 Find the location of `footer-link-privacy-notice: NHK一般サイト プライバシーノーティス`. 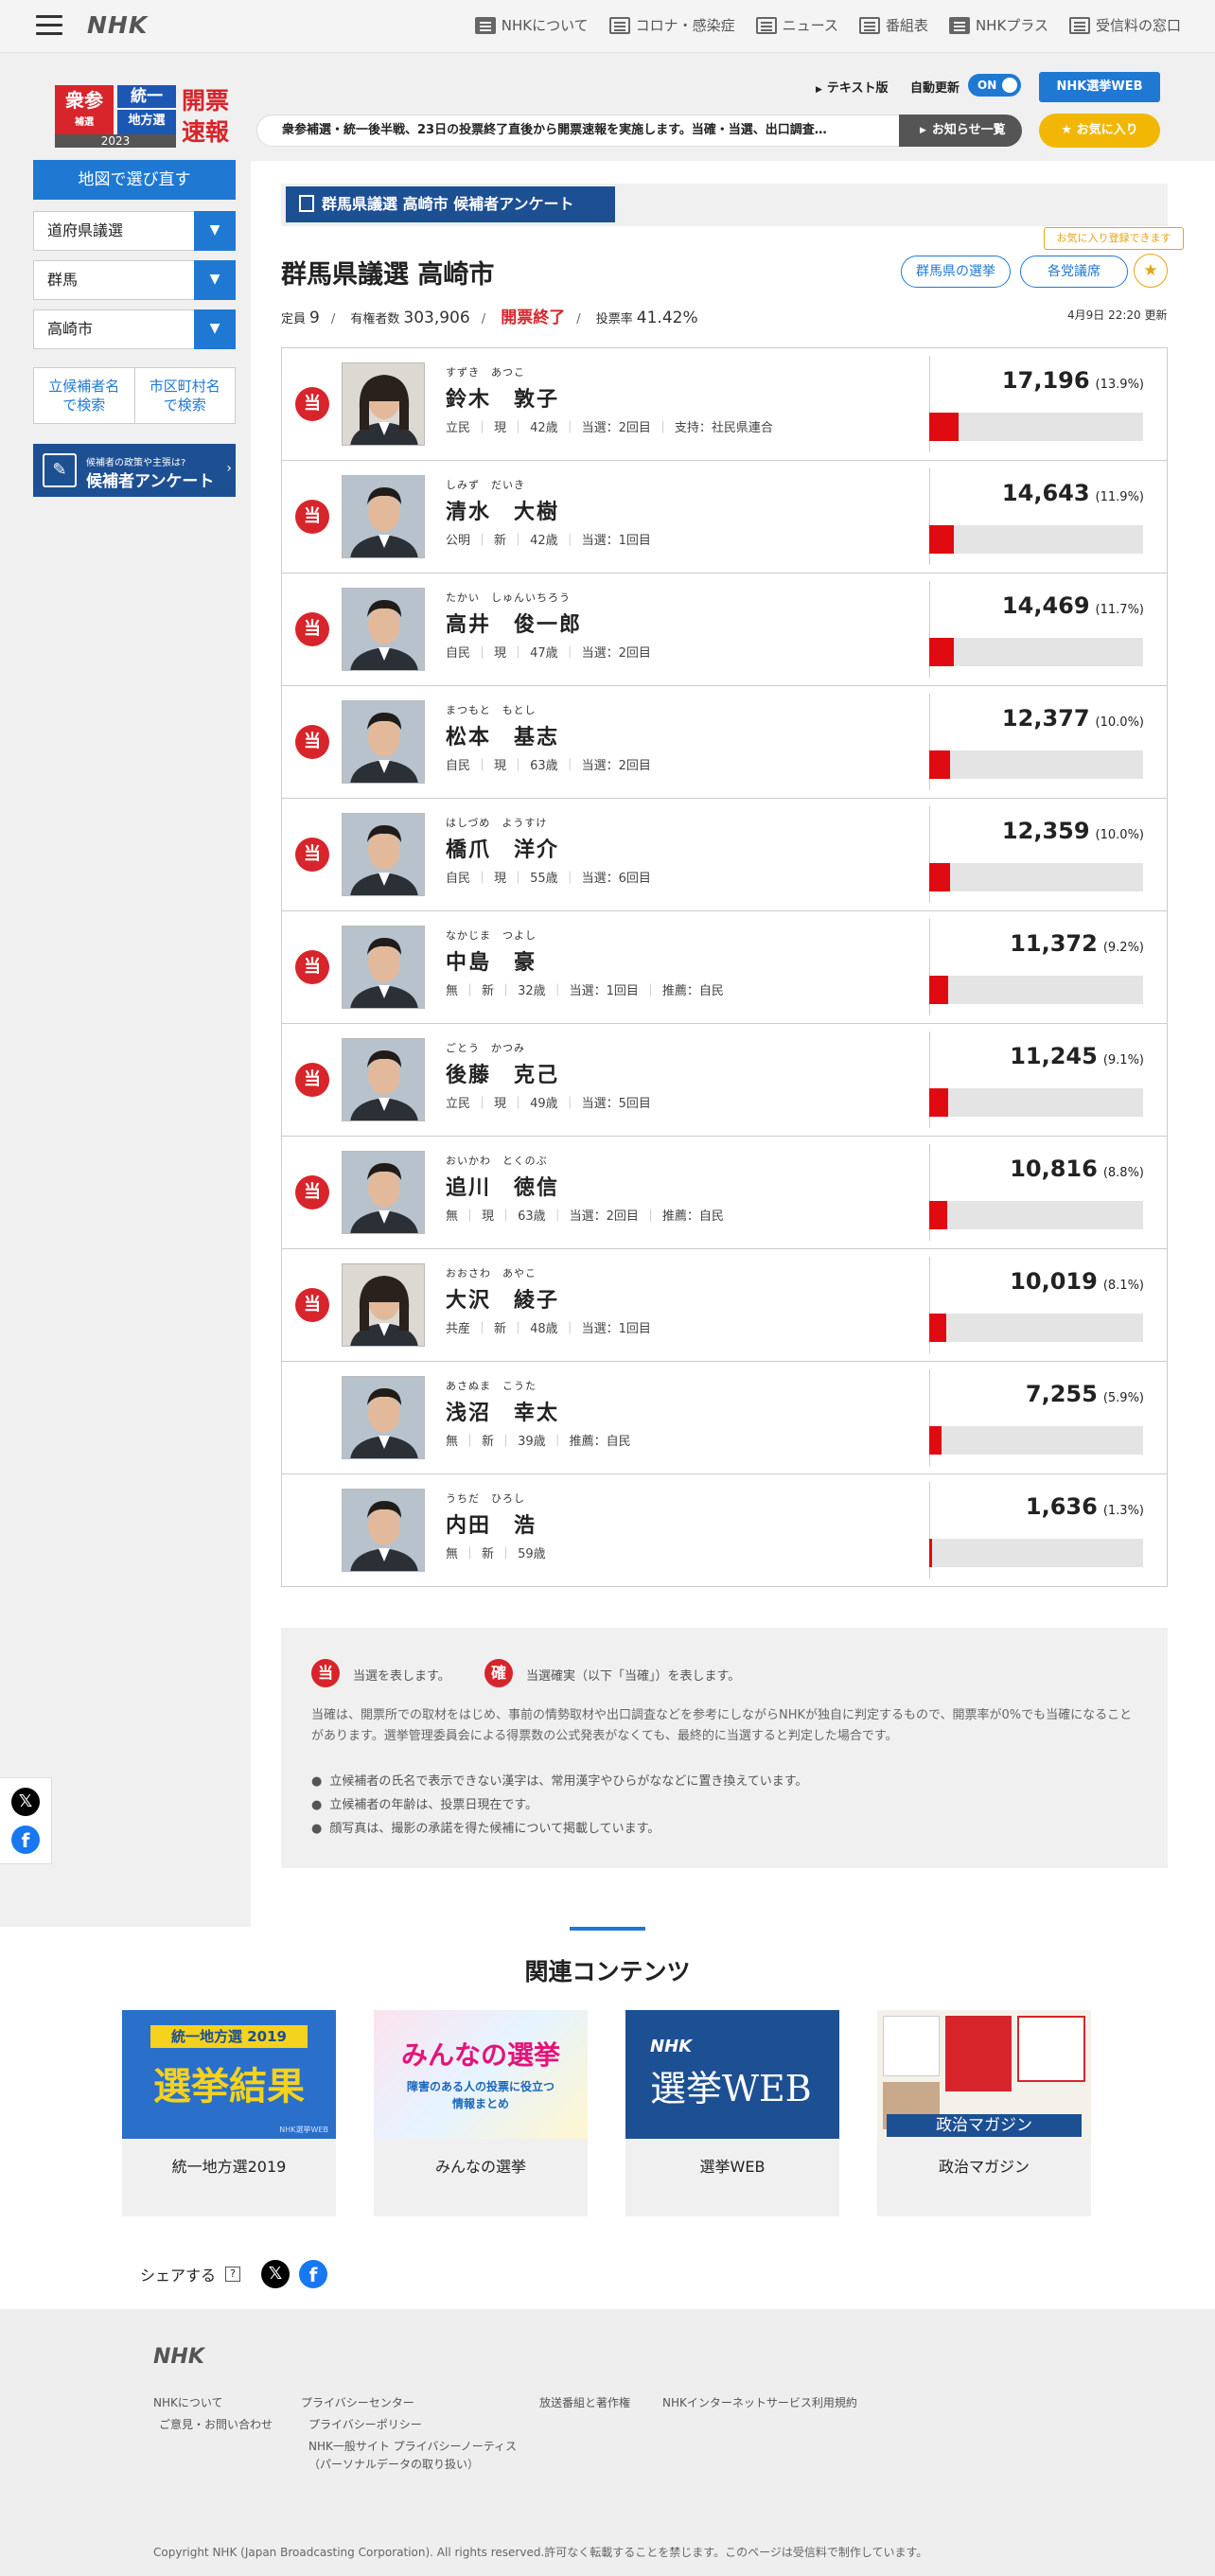

footer-link-privacy-notice: NHK一般サイト プライバシーノーティス is located at coordinates (409, 2447).